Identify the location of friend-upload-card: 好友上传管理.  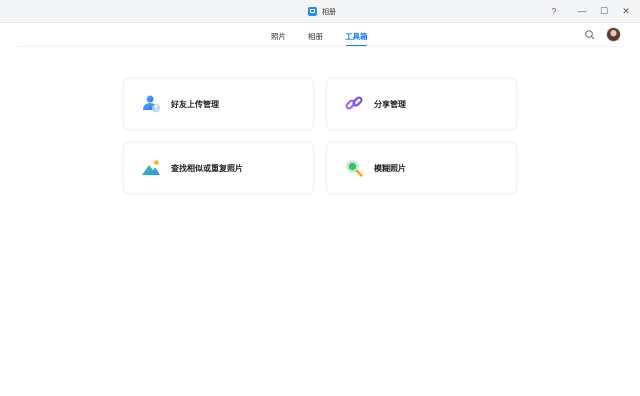
(218, 104).